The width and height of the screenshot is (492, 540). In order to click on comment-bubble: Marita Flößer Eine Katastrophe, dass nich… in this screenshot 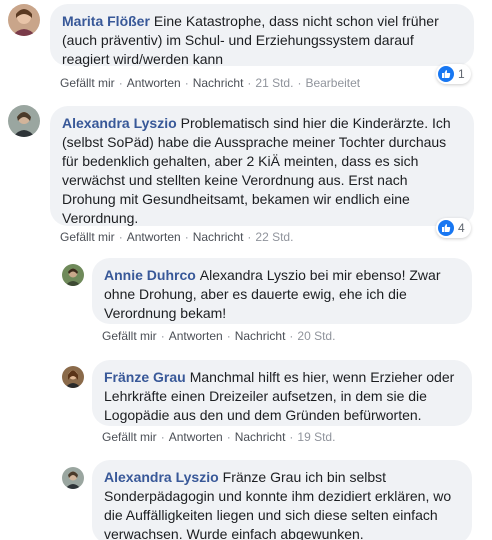, I will do `click(262, 35)`.